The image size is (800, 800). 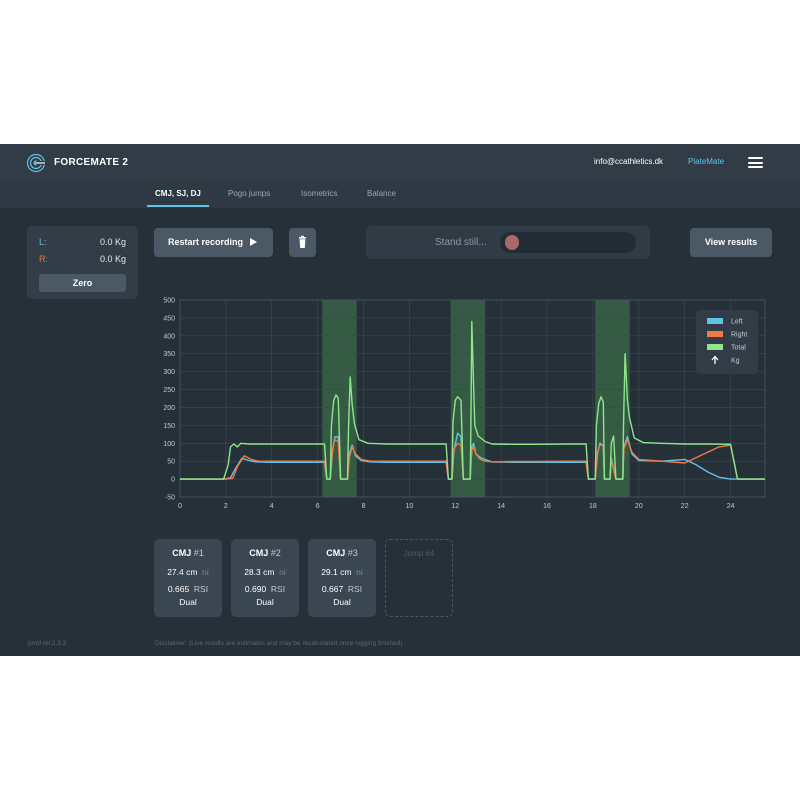 What do you see at coordinates (272, 506) in the screenshot?
I see `x-tick-label: 4` at bounding box center [272, 506].